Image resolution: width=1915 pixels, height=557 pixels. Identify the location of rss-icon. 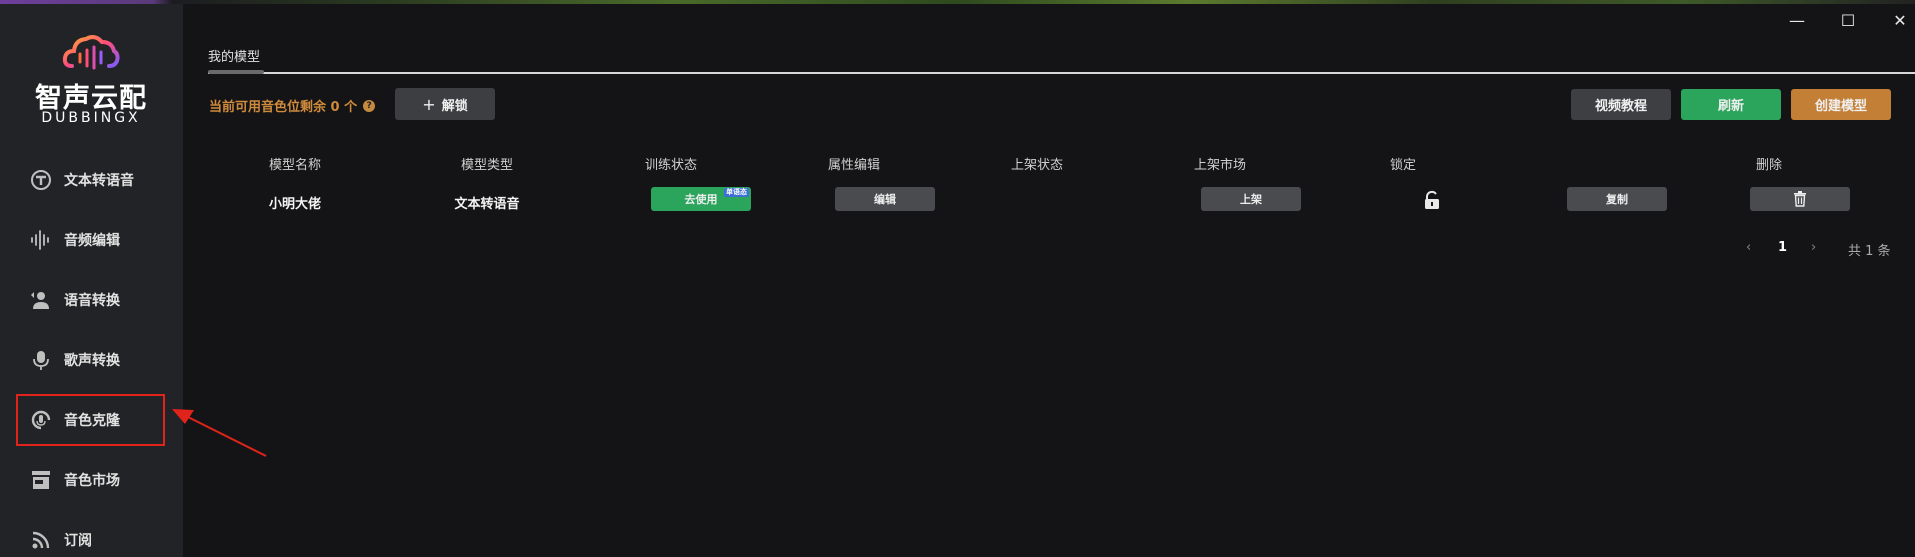
(41, 540).